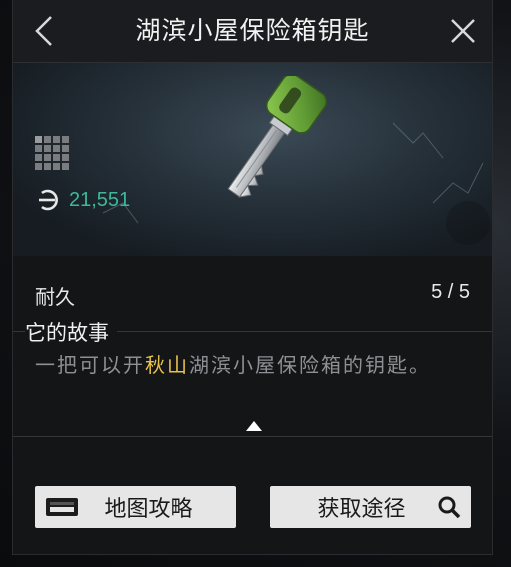 This screenshot has width=511, height=567. Describe the element at coordinates (148, 509) in the screenshot. I see `map-guide-label: 地图攻略` at that location.